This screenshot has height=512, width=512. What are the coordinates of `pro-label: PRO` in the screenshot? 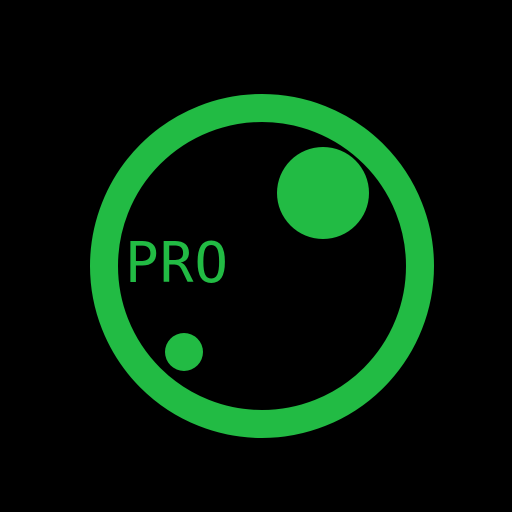 It's located at (177, 263).